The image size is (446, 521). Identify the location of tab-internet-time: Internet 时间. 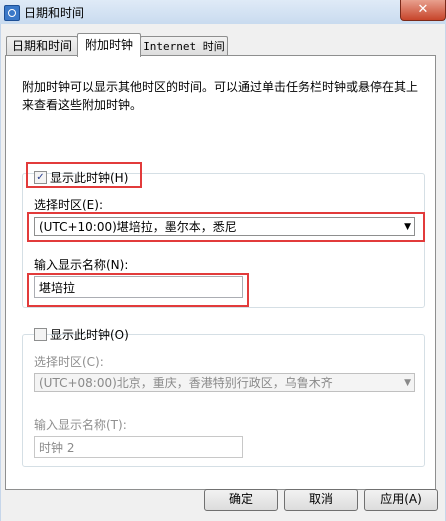
(184, 46).